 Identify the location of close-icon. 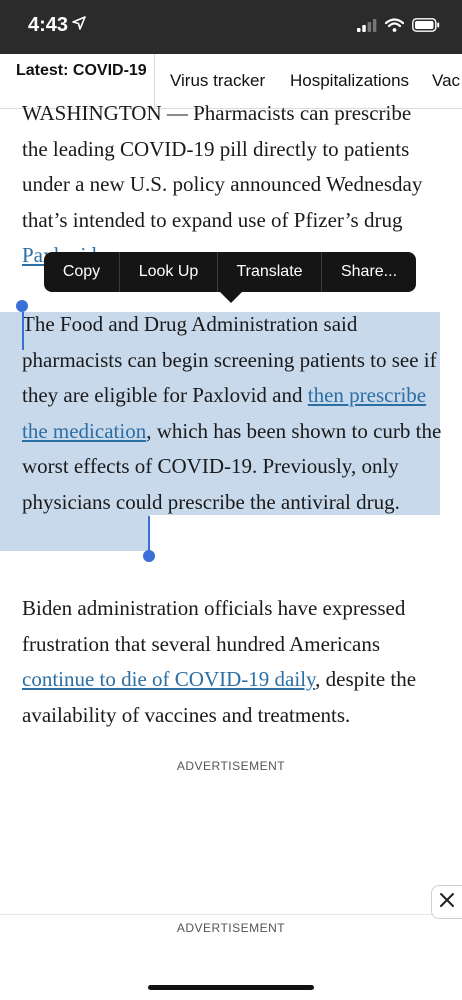
(447, 902).